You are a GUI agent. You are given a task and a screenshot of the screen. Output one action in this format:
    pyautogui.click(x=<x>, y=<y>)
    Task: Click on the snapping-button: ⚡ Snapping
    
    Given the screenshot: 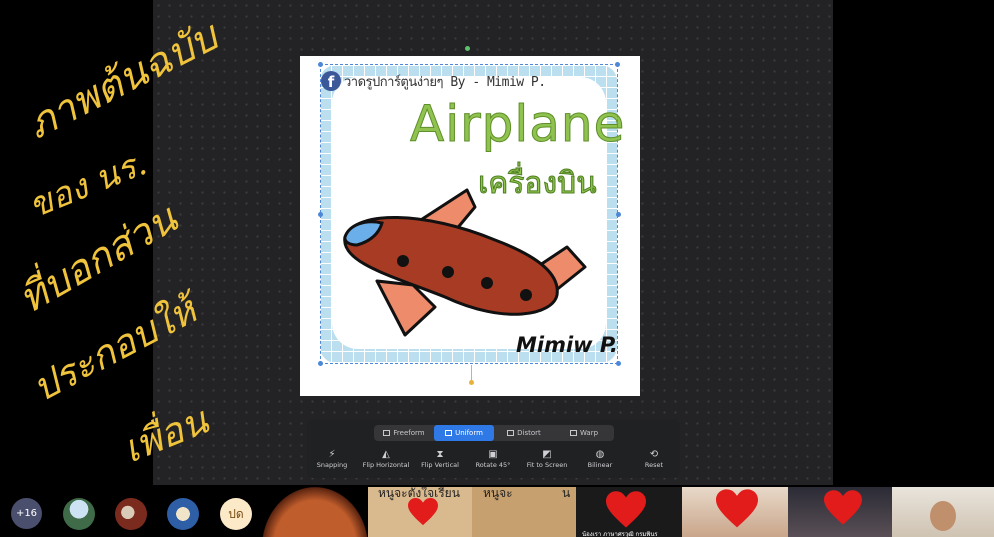 What is the action you would take?
    pyautogui.click(x=332, y=458)
    